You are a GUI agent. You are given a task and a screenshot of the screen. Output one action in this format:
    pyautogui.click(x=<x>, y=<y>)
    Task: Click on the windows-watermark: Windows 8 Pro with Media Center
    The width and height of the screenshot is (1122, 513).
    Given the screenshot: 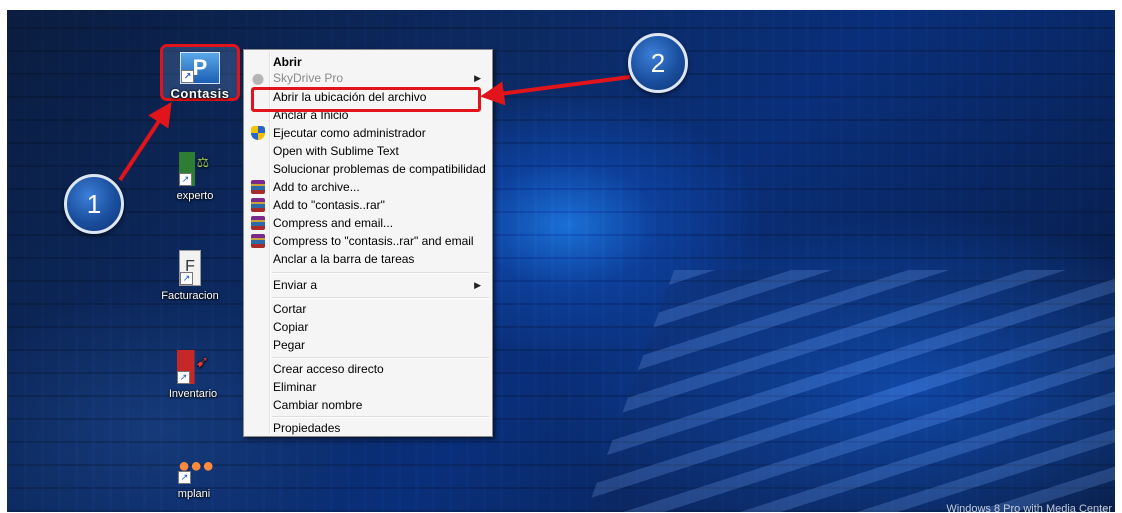 What is the action you would take?
    pyautogui.click(x=1029, y=508)
    